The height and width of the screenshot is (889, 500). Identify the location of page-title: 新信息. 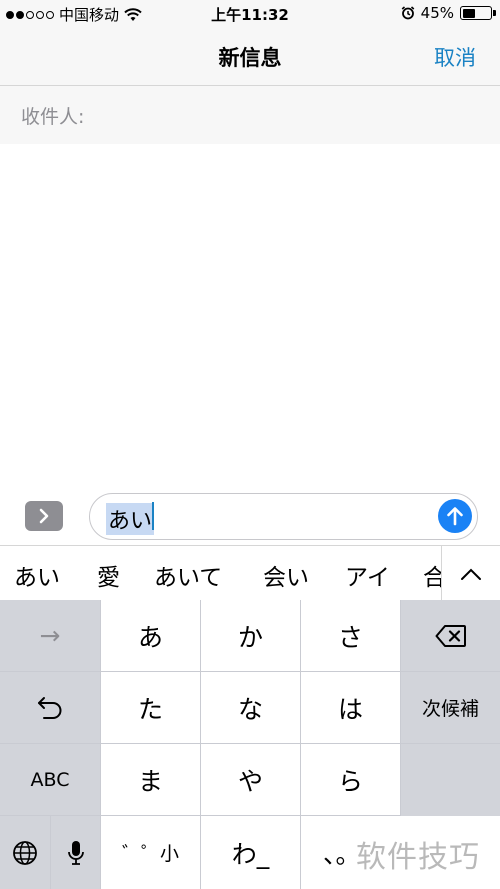
(250, 58).